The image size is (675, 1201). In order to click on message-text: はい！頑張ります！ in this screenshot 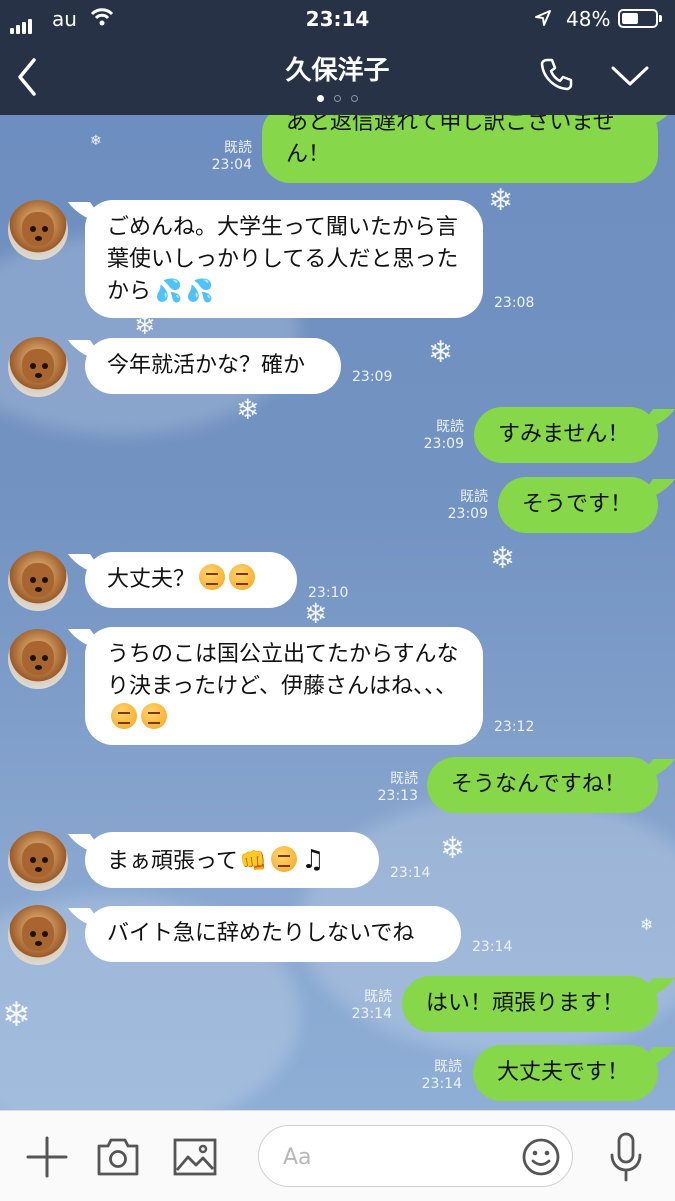, I will do `click(525, 1003)`.